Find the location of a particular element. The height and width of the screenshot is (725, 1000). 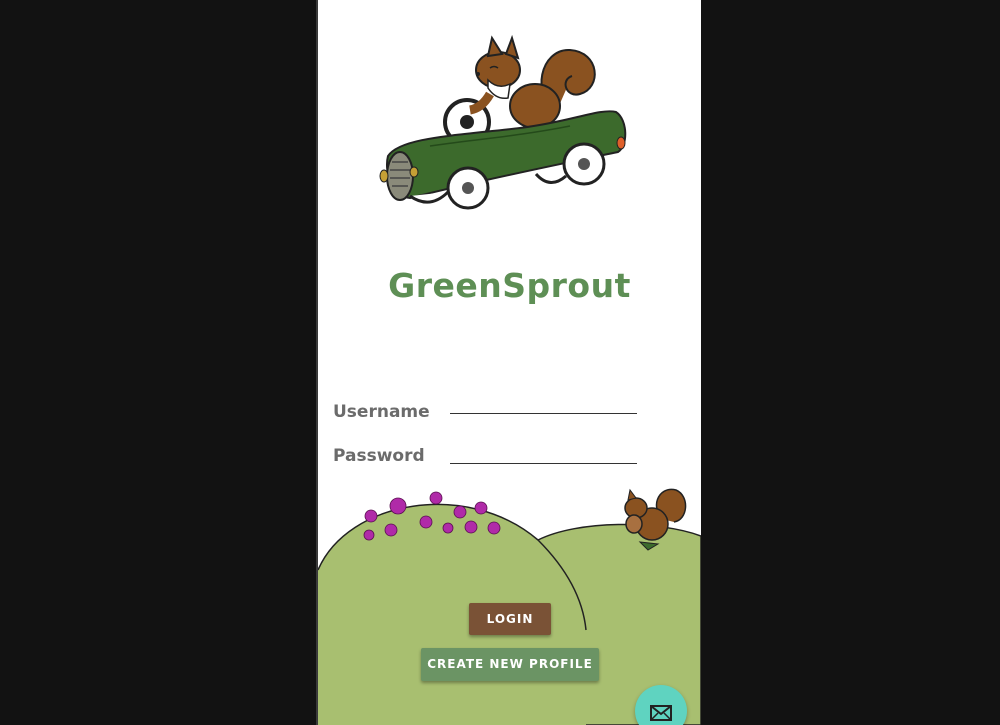

app-title: GreenSprout is located at coordinates (509, 285).